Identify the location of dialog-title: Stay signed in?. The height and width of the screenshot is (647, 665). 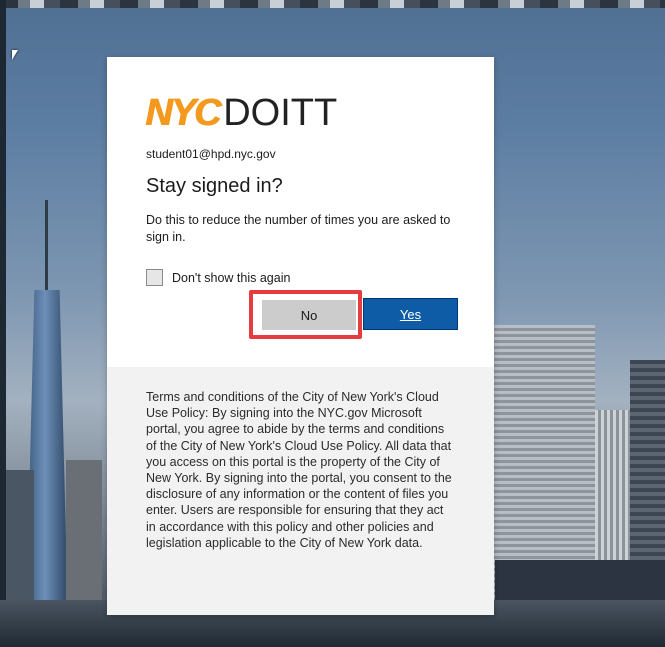
(214, 186).